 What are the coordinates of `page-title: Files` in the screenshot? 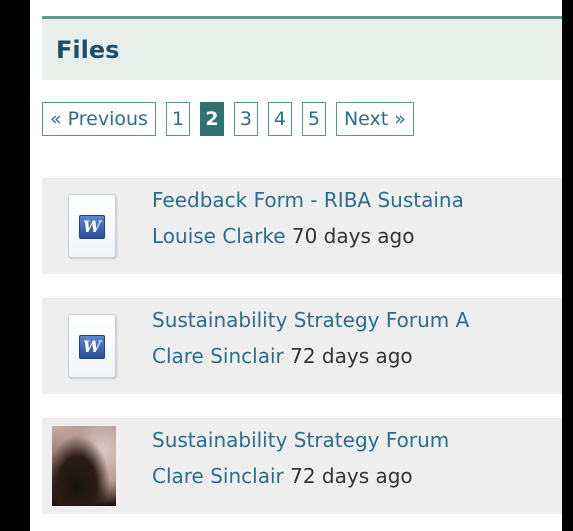 It's located at (88, 50).